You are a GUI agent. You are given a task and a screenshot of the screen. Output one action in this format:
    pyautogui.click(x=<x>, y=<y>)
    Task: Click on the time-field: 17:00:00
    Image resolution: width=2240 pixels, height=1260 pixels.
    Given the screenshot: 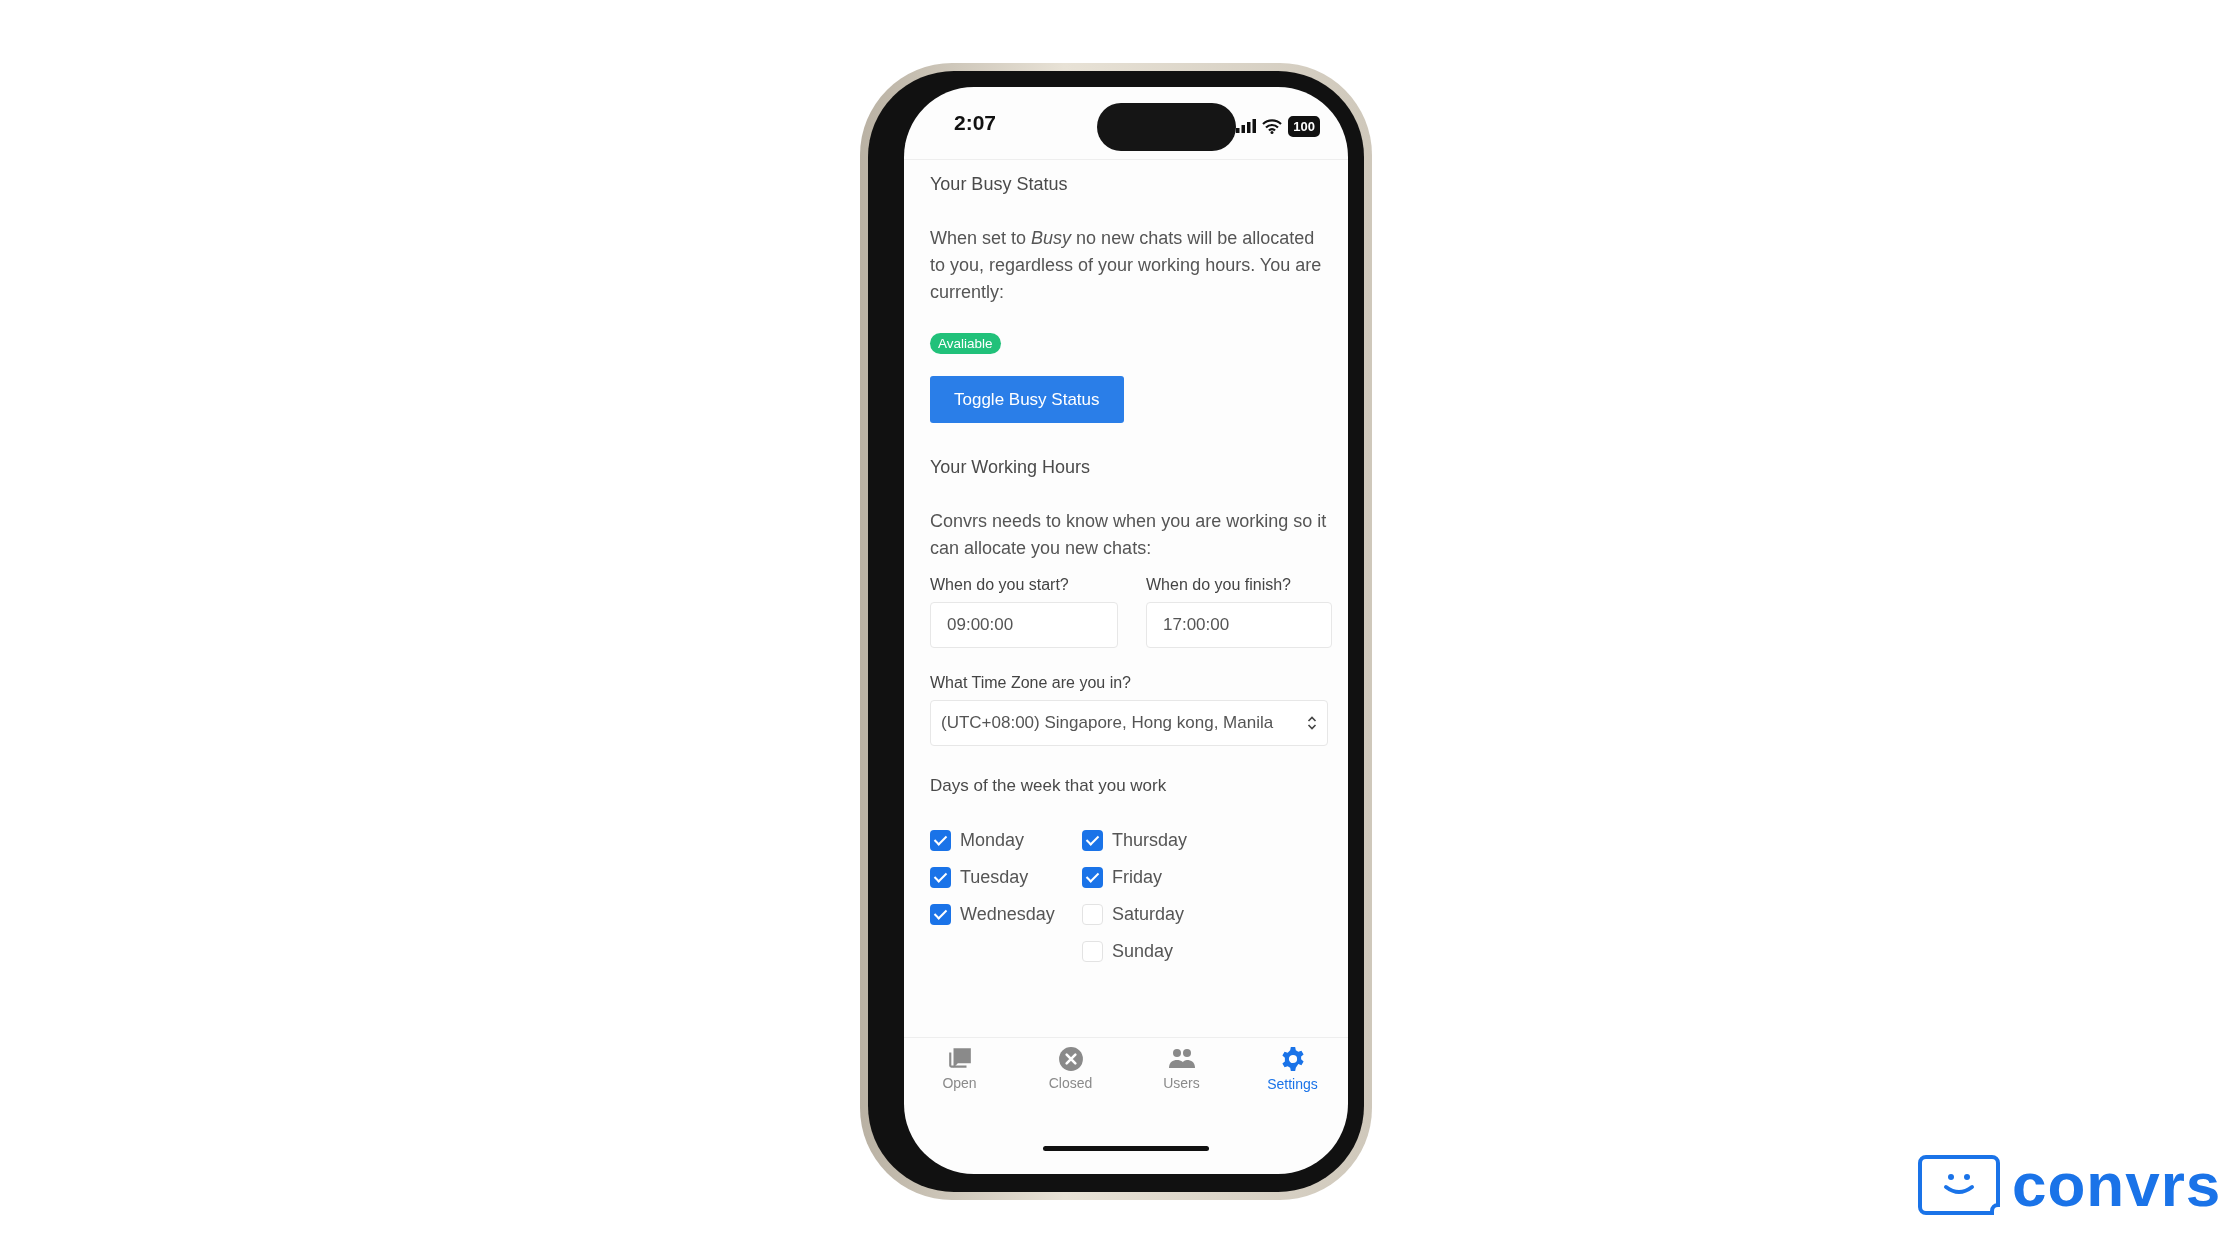 What is the action you would take?
    pyautogui.click(x=1239, y=625)
    